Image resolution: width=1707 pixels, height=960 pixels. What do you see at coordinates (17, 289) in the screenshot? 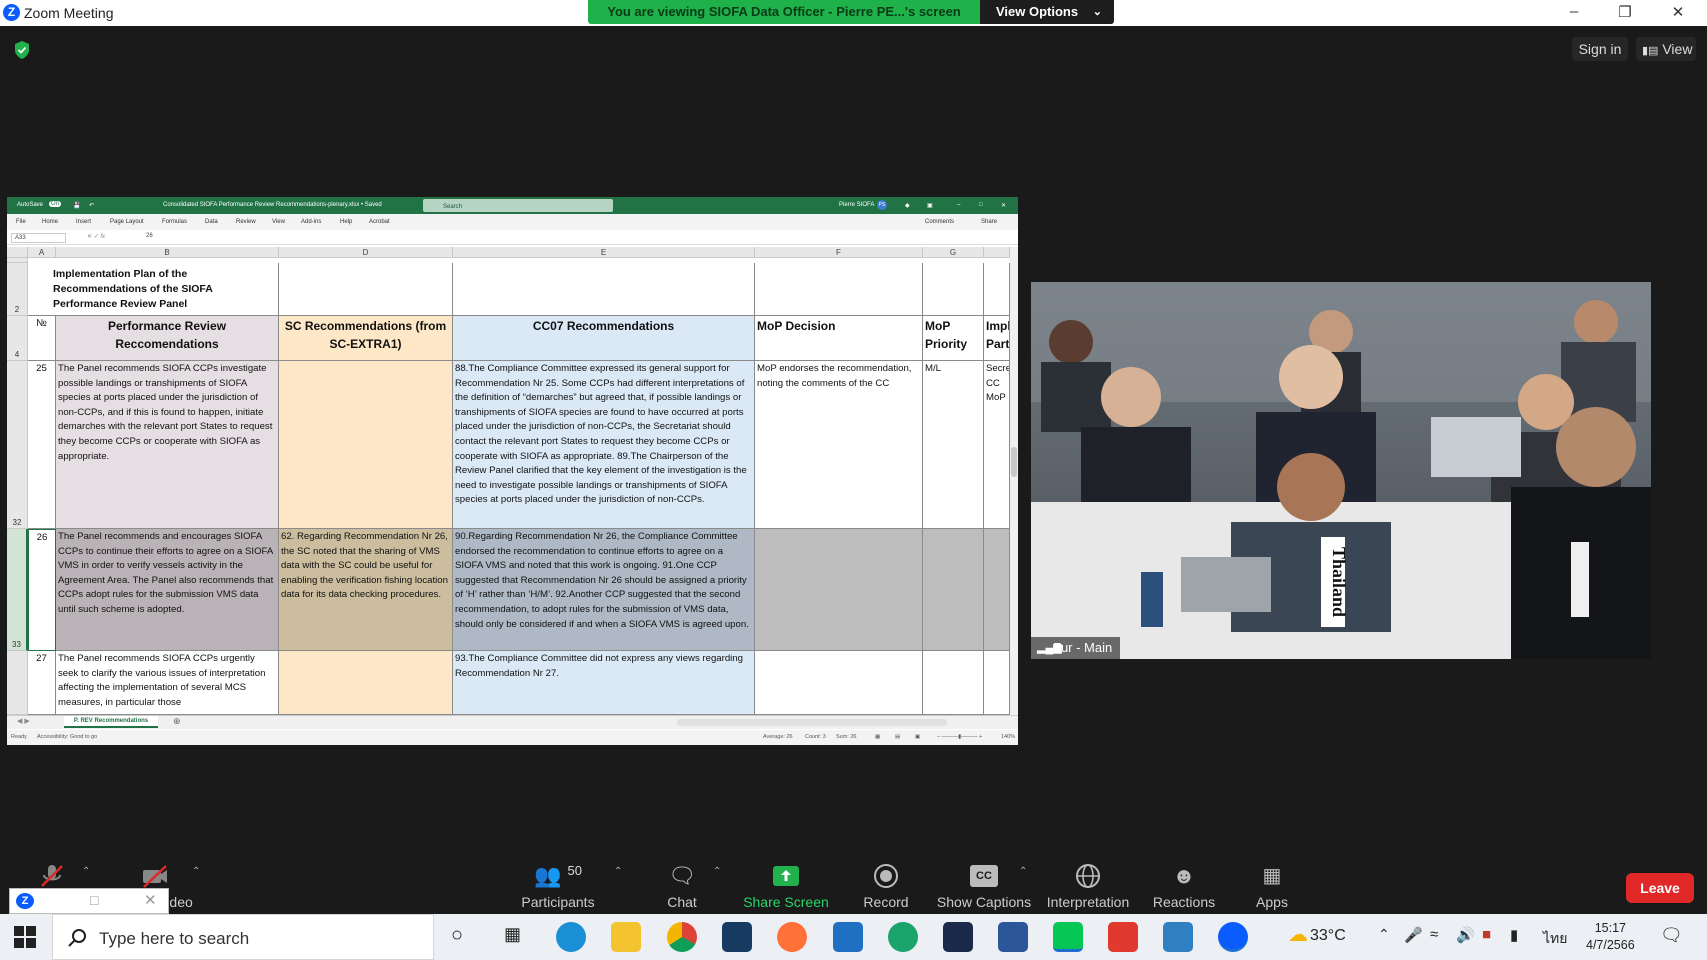
I see `row-header-2: 2` at bounding box center [17, 289].